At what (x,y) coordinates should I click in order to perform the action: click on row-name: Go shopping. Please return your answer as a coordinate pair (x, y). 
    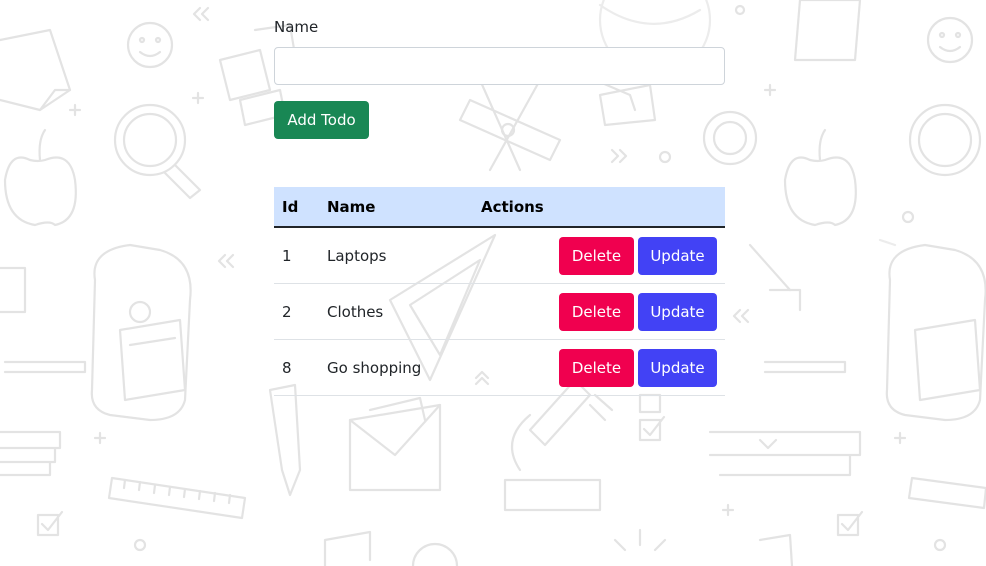
    Looking at the image, I should click on (404, 367).